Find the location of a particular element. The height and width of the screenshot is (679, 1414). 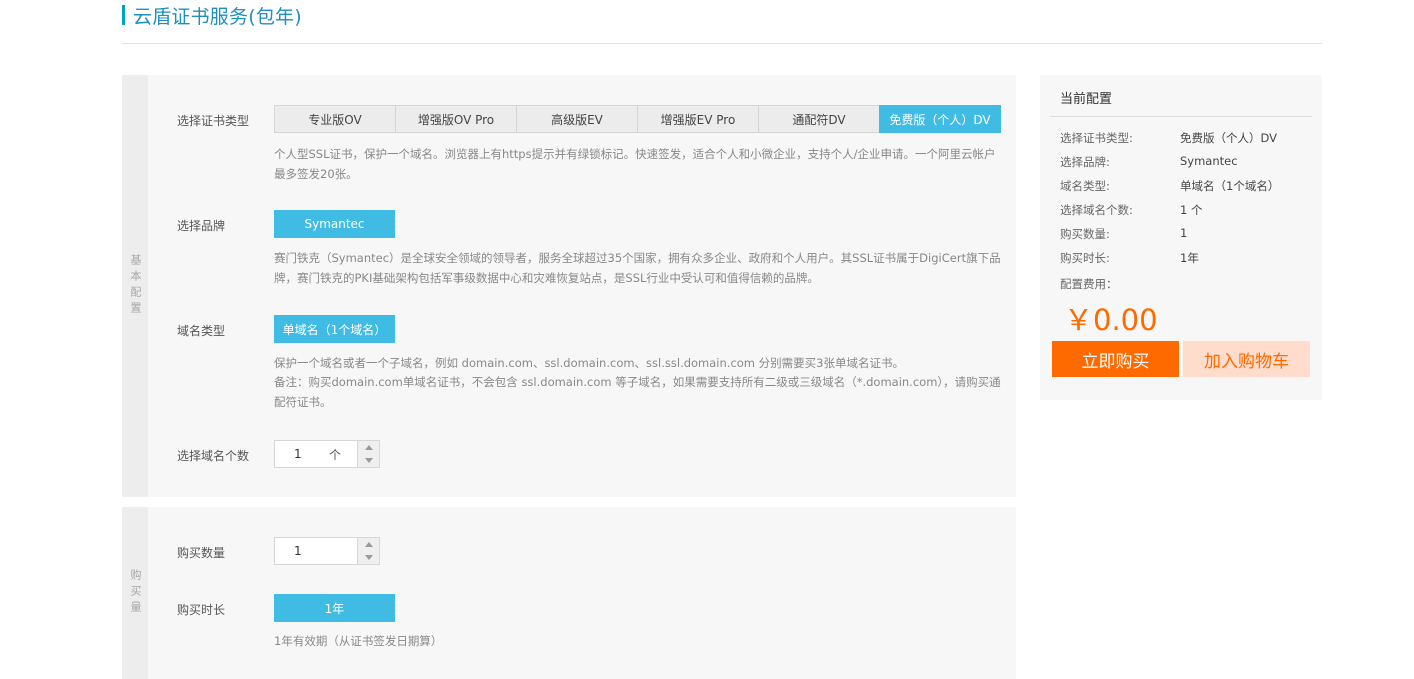

tab-wildcard-dv: 通配符DV is located at coordinates (819, 119).